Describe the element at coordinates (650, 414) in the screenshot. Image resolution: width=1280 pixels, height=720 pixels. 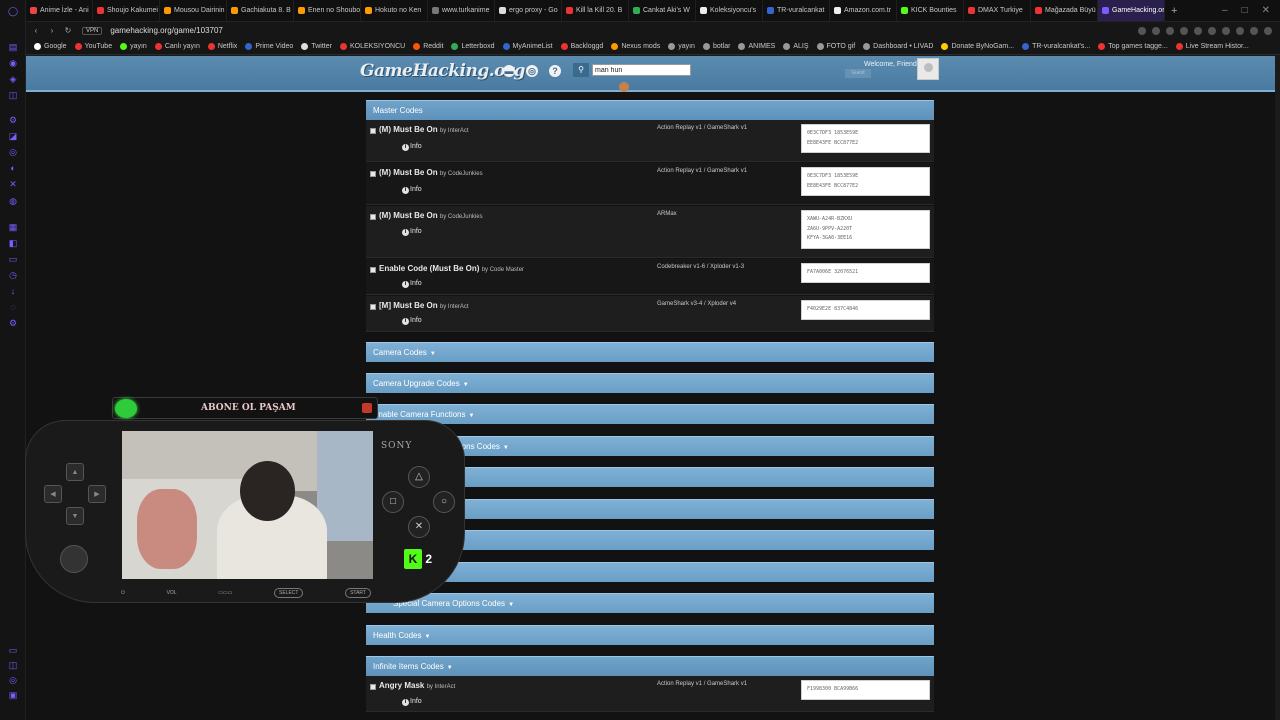
I see `section-enable-camera-functions: Enable Camera Functions ▼` at that location.